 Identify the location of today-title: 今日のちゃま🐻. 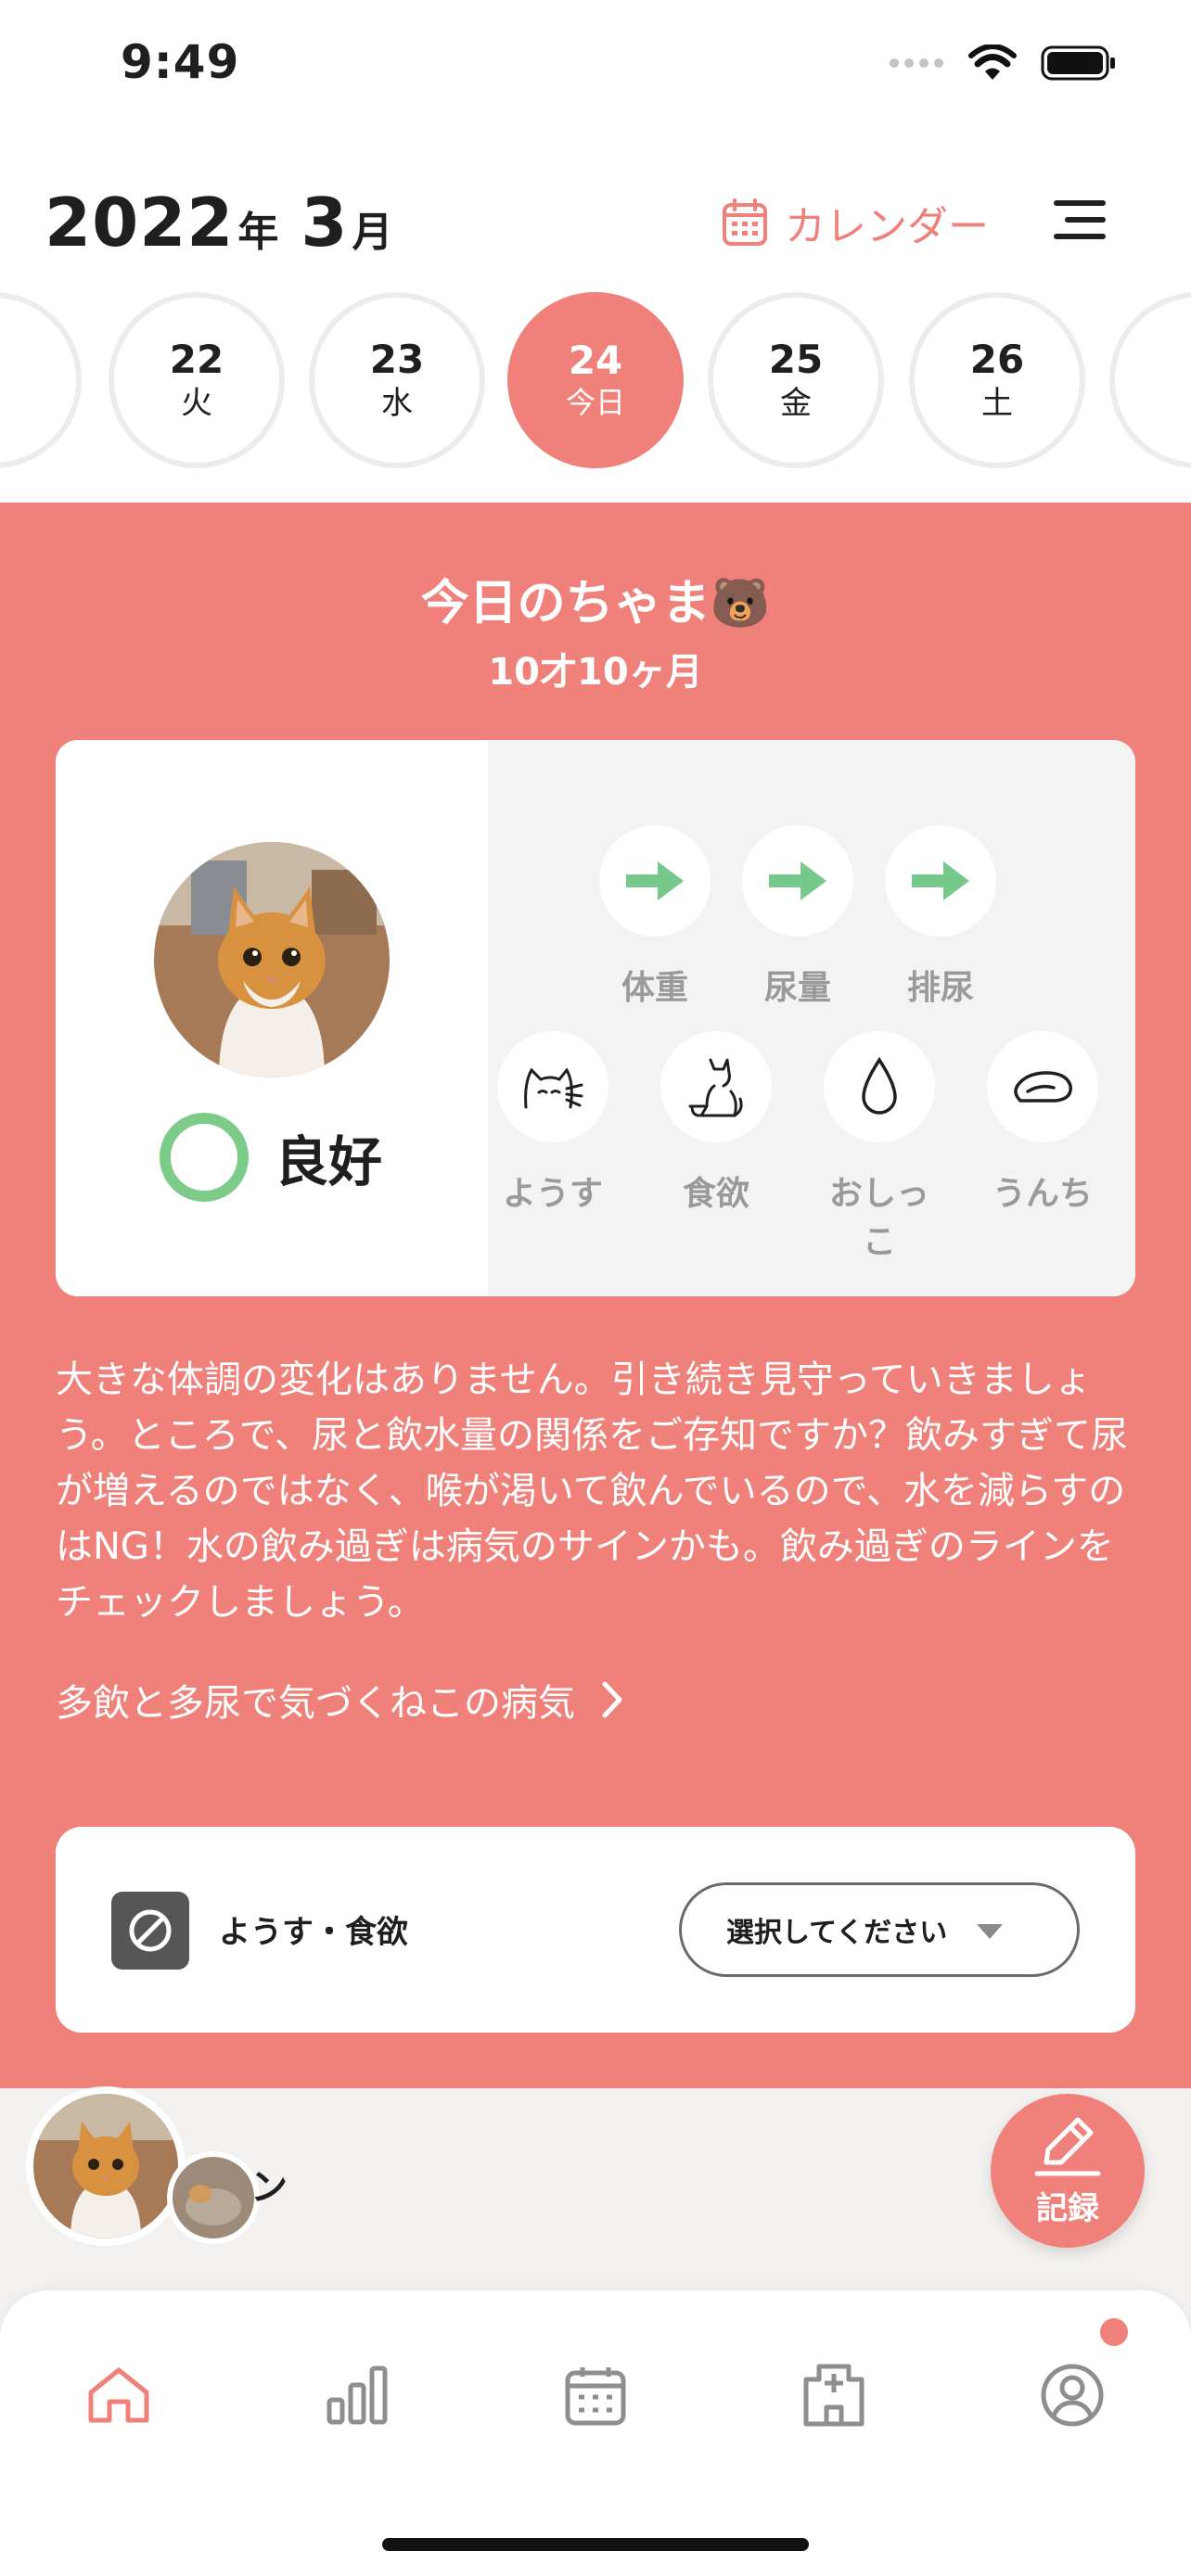
(595, 603).